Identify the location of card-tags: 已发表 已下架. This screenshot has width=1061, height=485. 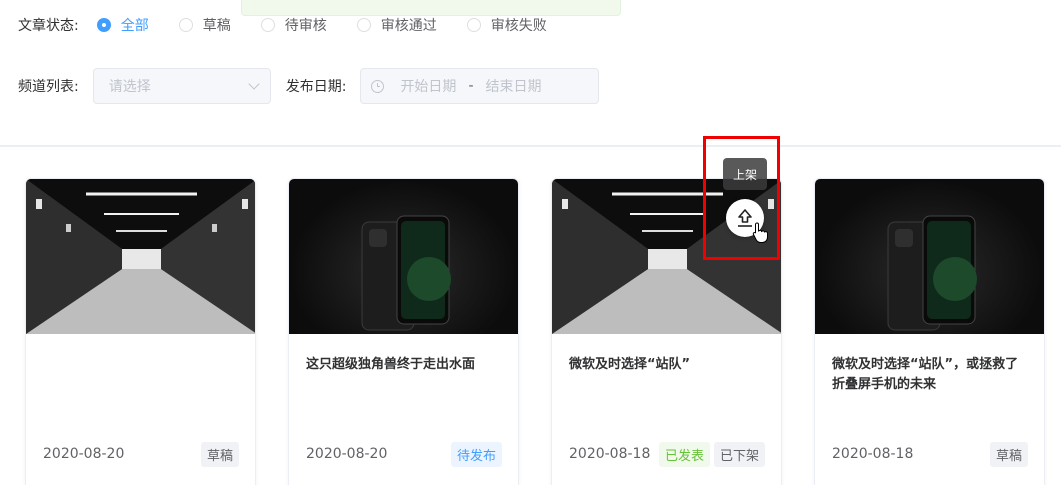
(710, 454).